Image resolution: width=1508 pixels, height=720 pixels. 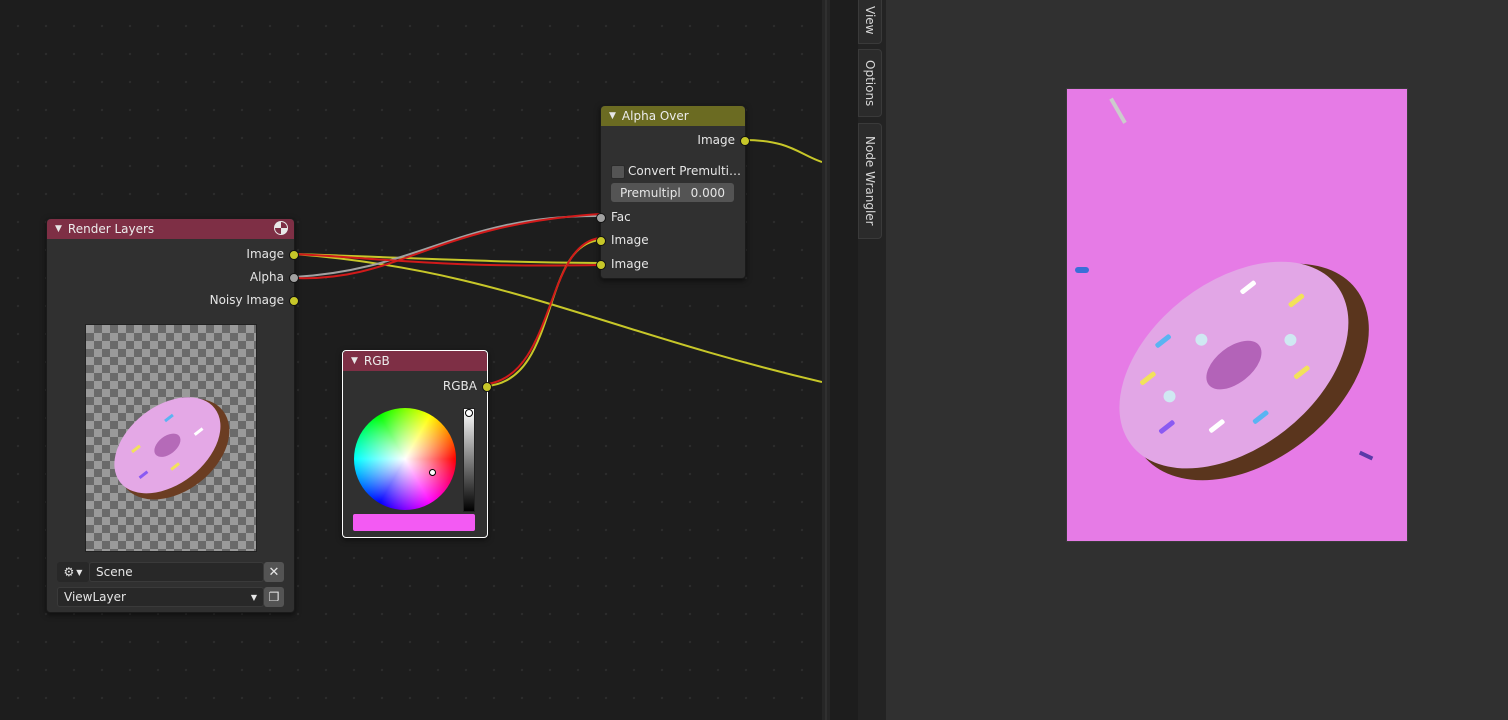 What do you see at coordinates (650, 192) in the screenshot?
I see `premultiplied-label: Premultipl` at bounding box center [650, 192].